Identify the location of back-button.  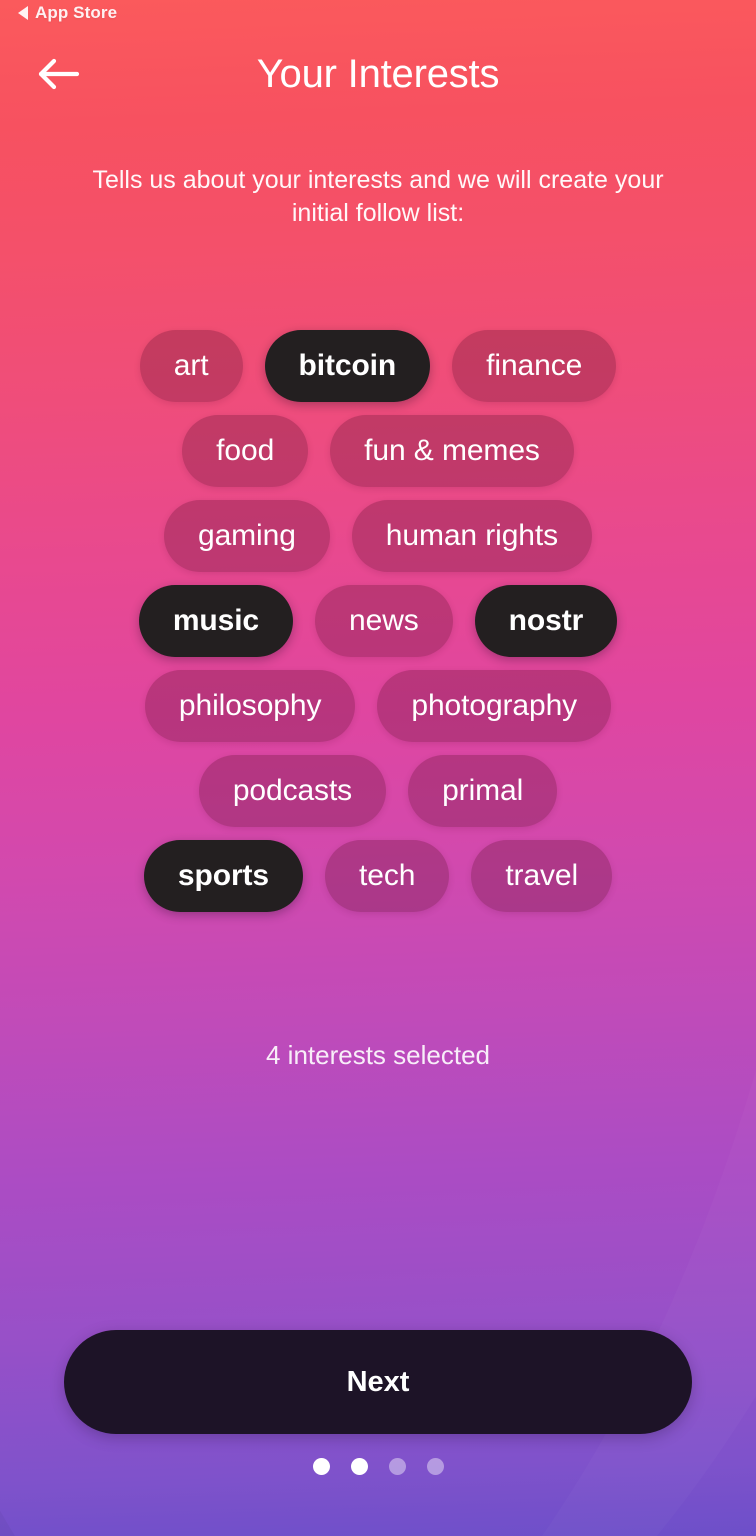
(59, 74).